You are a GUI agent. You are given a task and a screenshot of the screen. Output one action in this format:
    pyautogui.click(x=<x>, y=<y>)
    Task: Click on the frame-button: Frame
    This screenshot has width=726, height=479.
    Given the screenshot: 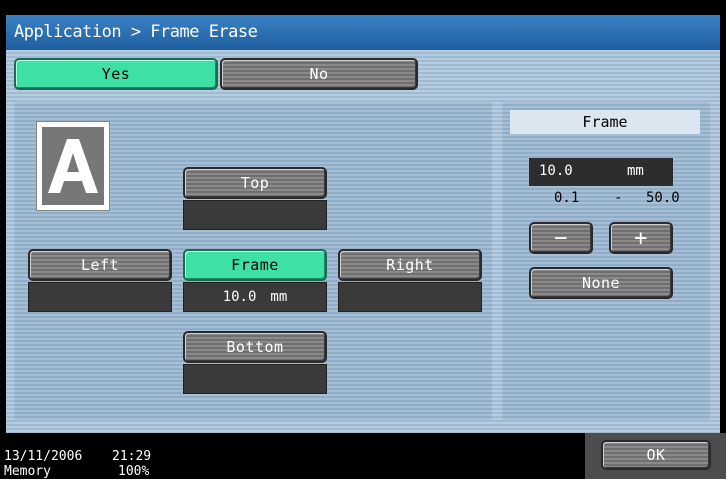 What is the action you would take?
    pyautogui.click(x=255, y=265)
    